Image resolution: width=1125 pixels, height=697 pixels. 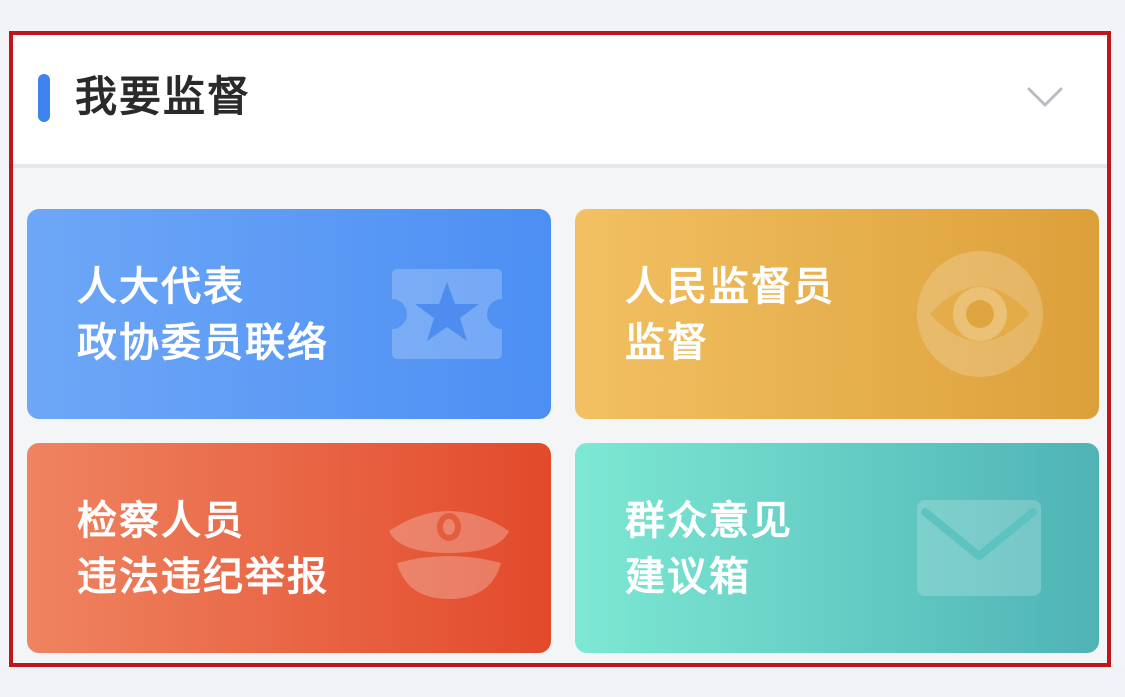 What do you see at coordinates (161, 287) in the screenshot?
I see `card-line1: 人大代表` at bounding box center [161, 287].